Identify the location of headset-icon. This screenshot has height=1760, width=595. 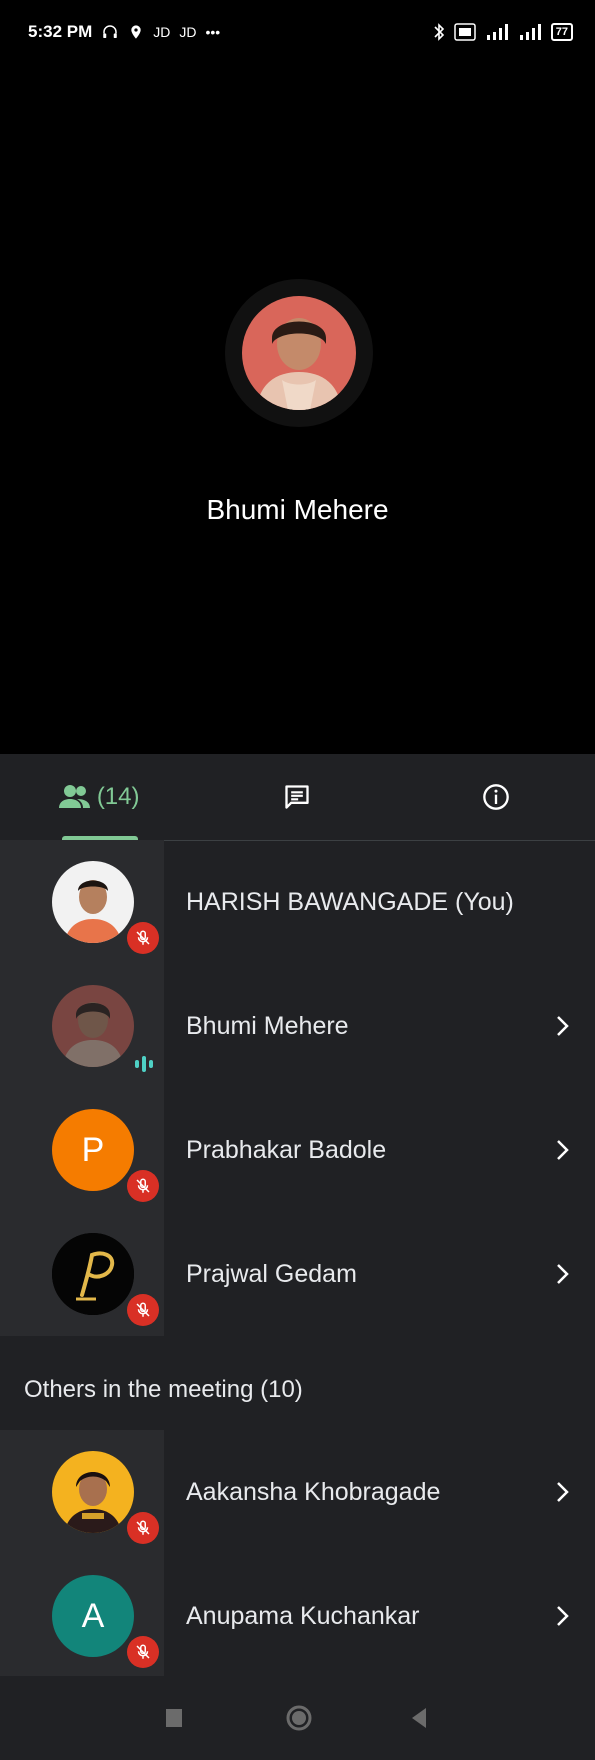
(110, 31).